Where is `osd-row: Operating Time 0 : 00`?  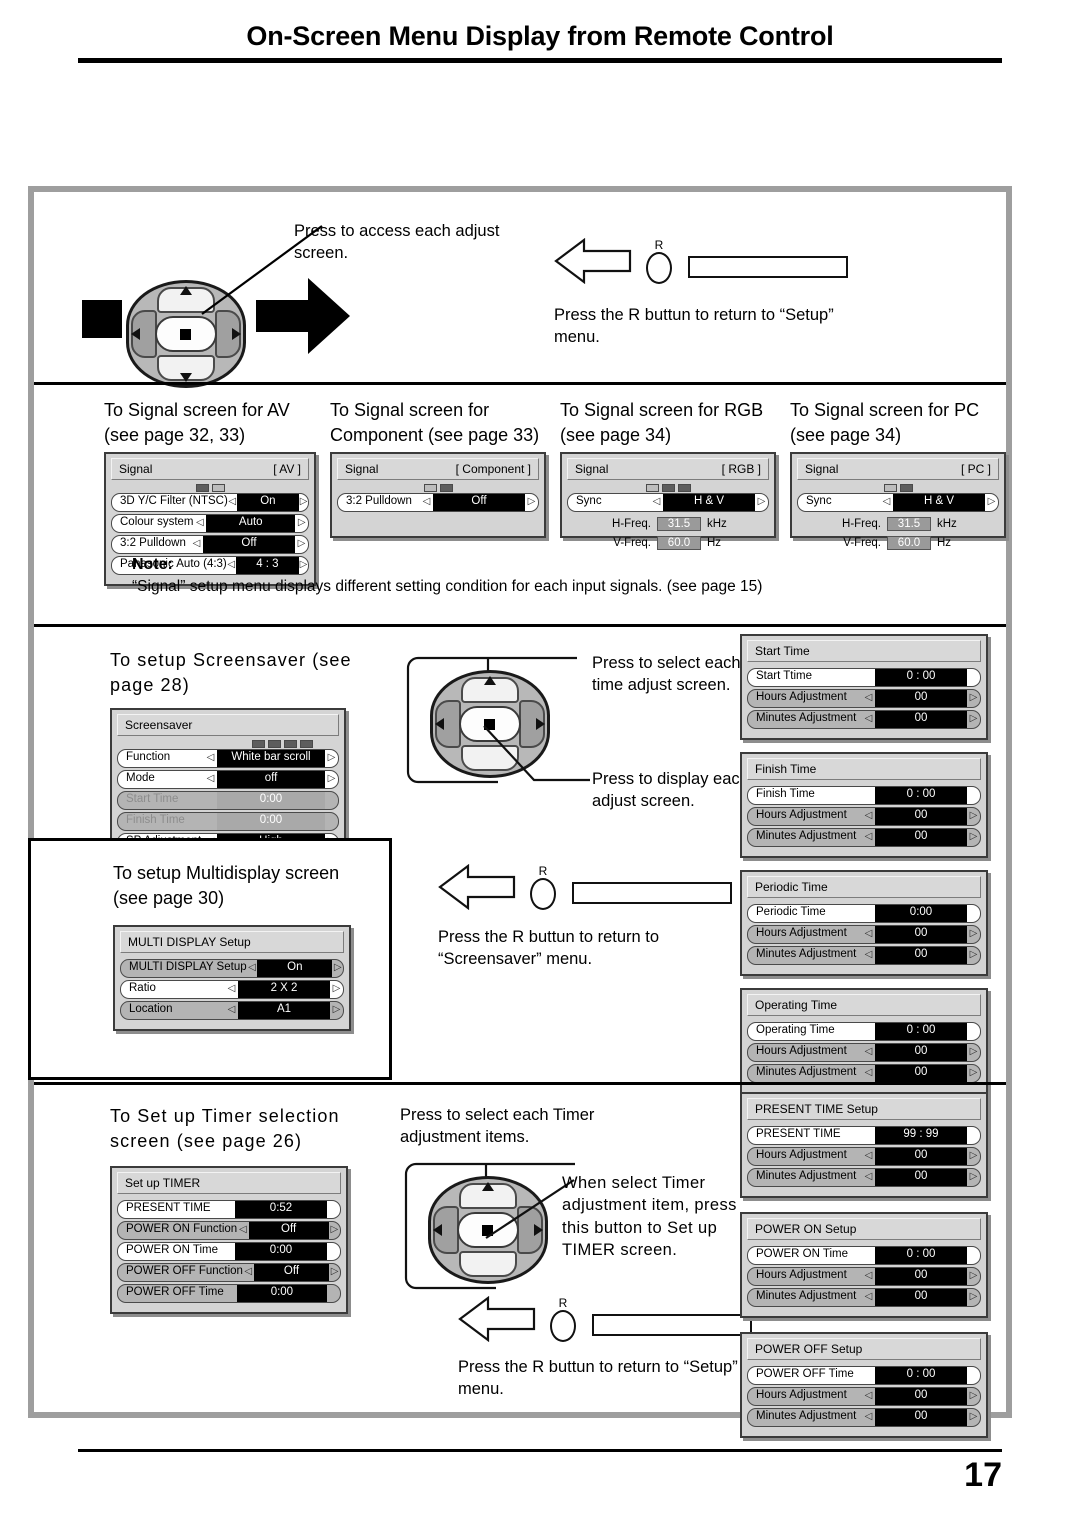 osd-row: Operating Time 0 : 00 is located at coordinates (864, 1031).